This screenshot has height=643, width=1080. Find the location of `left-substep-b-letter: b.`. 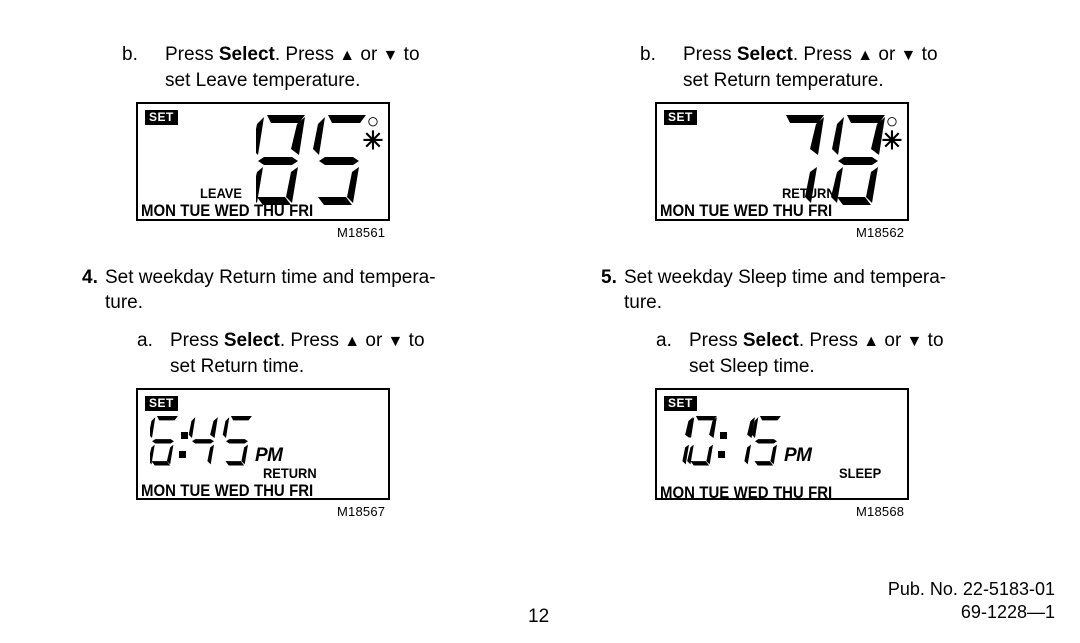

left-substep-b-letter: b. is located at coordinates (130, 54).